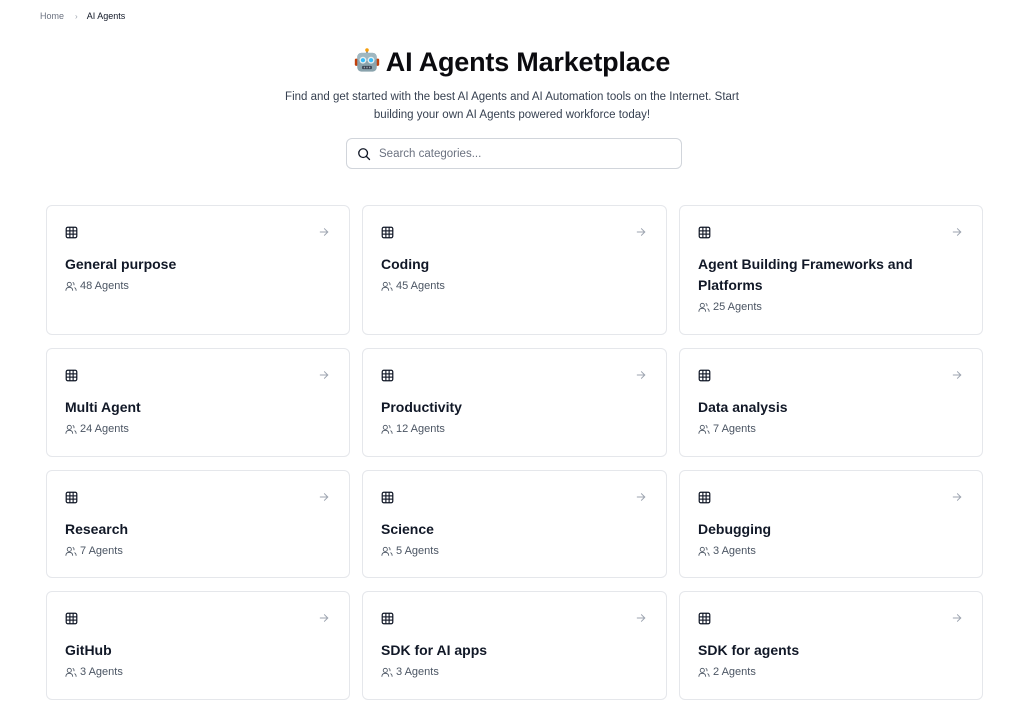 The height and width of the screenshot is (709, 1024). What do you see at coordinates (407, 529) in the screenshot?
I see `card-title: Science` at bounding box center [407, 529].